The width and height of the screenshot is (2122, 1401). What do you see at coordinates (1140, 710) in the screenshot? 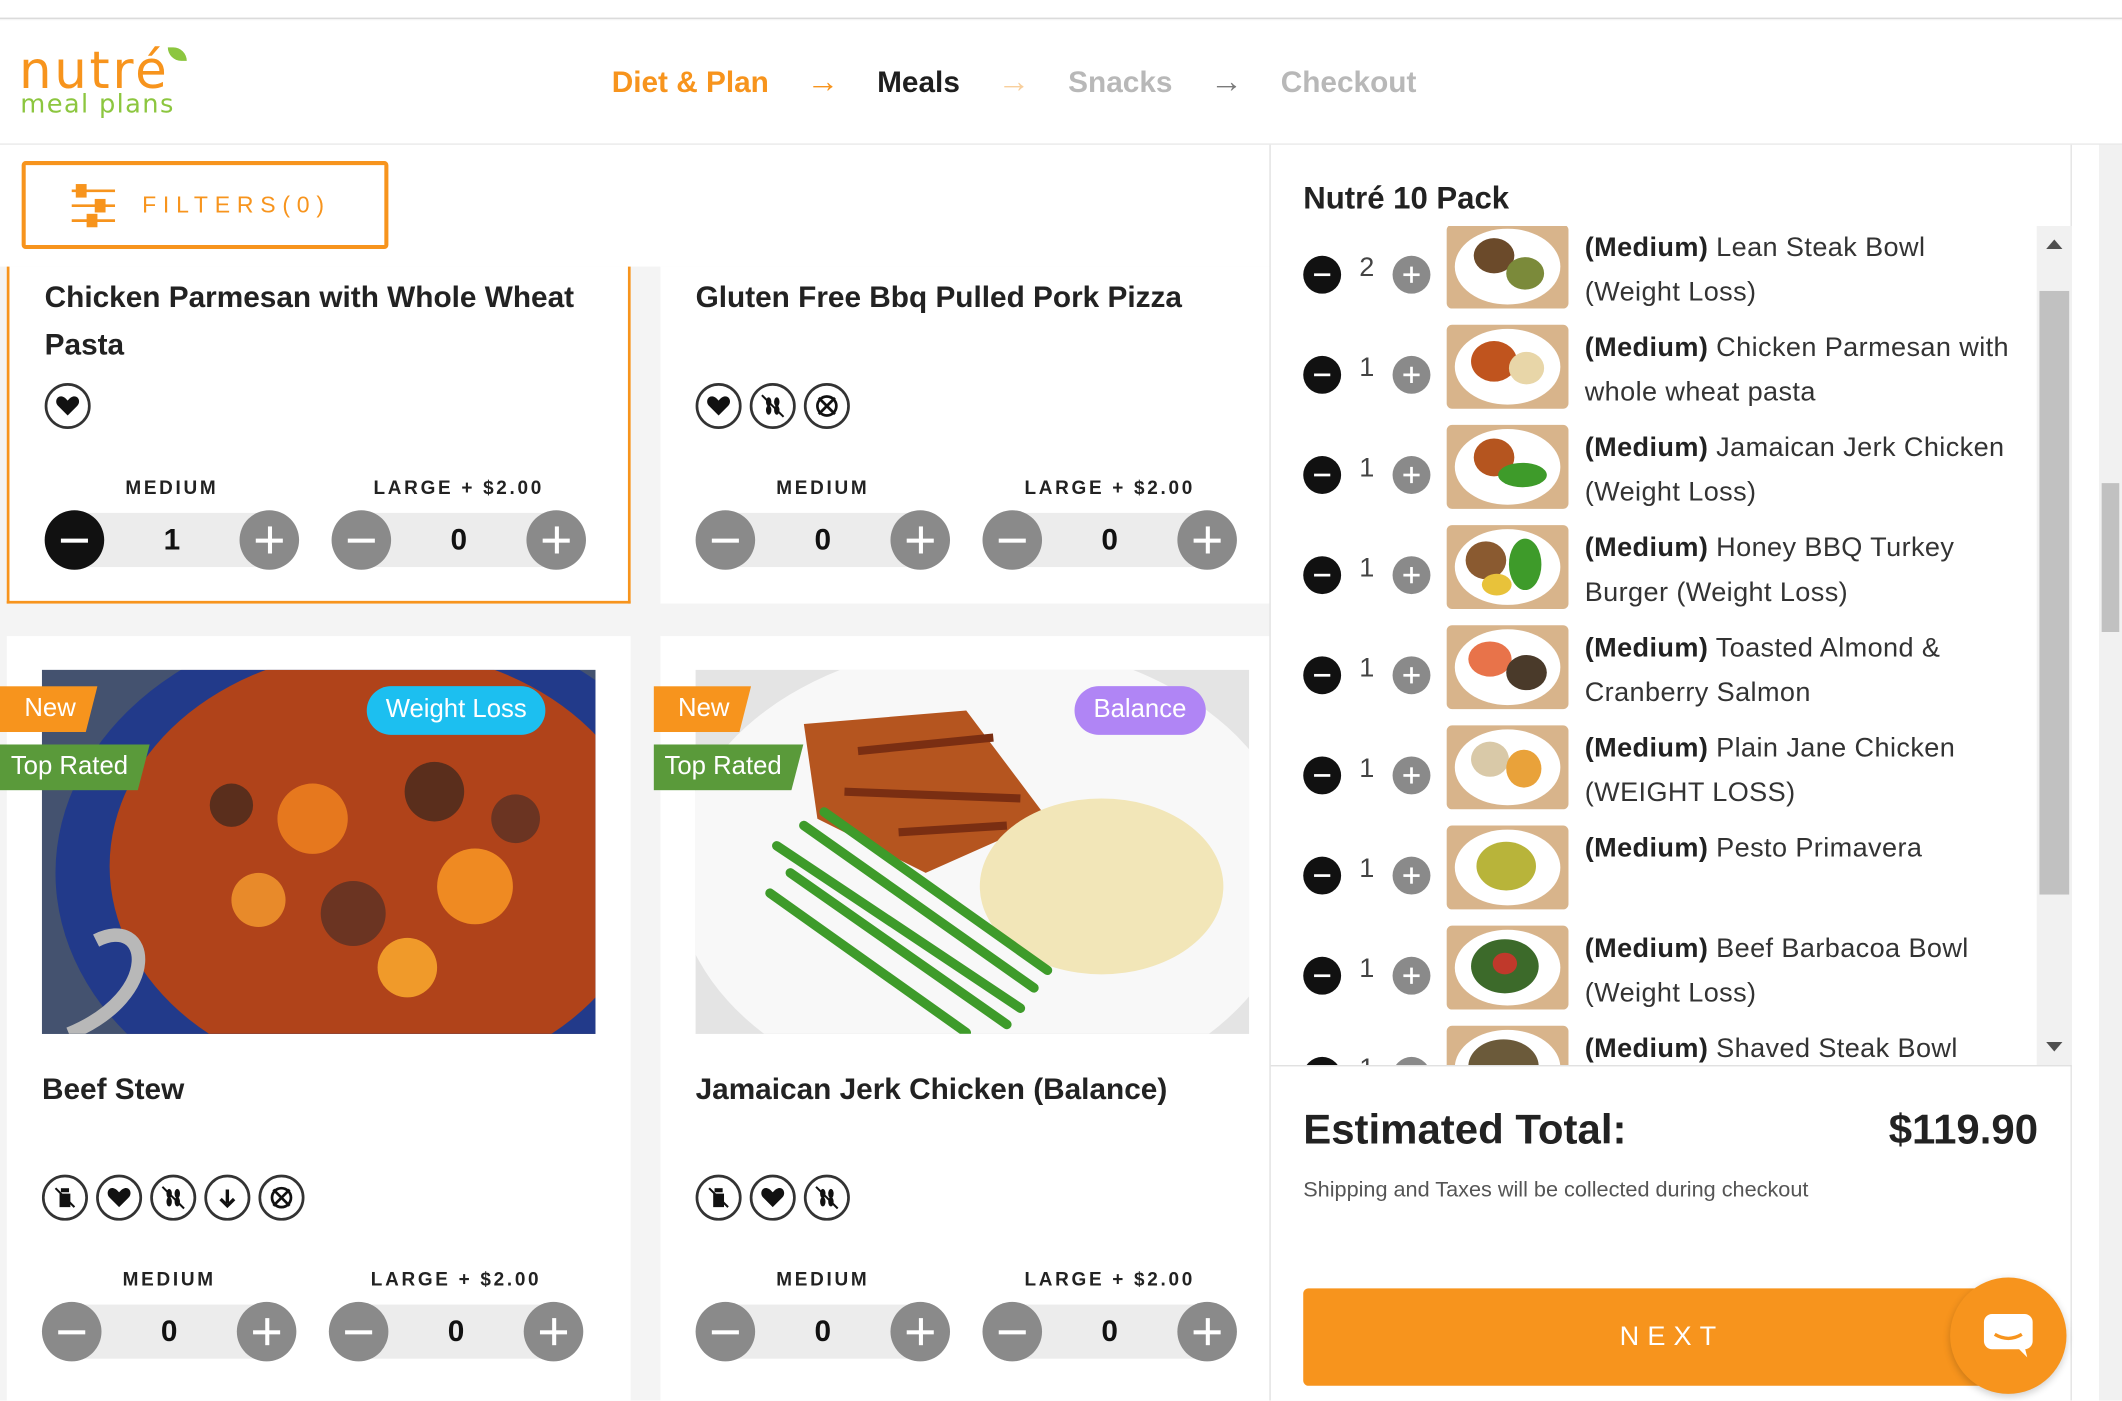
I see `diet-badge: Balance` at bounding box center [1140, 710].